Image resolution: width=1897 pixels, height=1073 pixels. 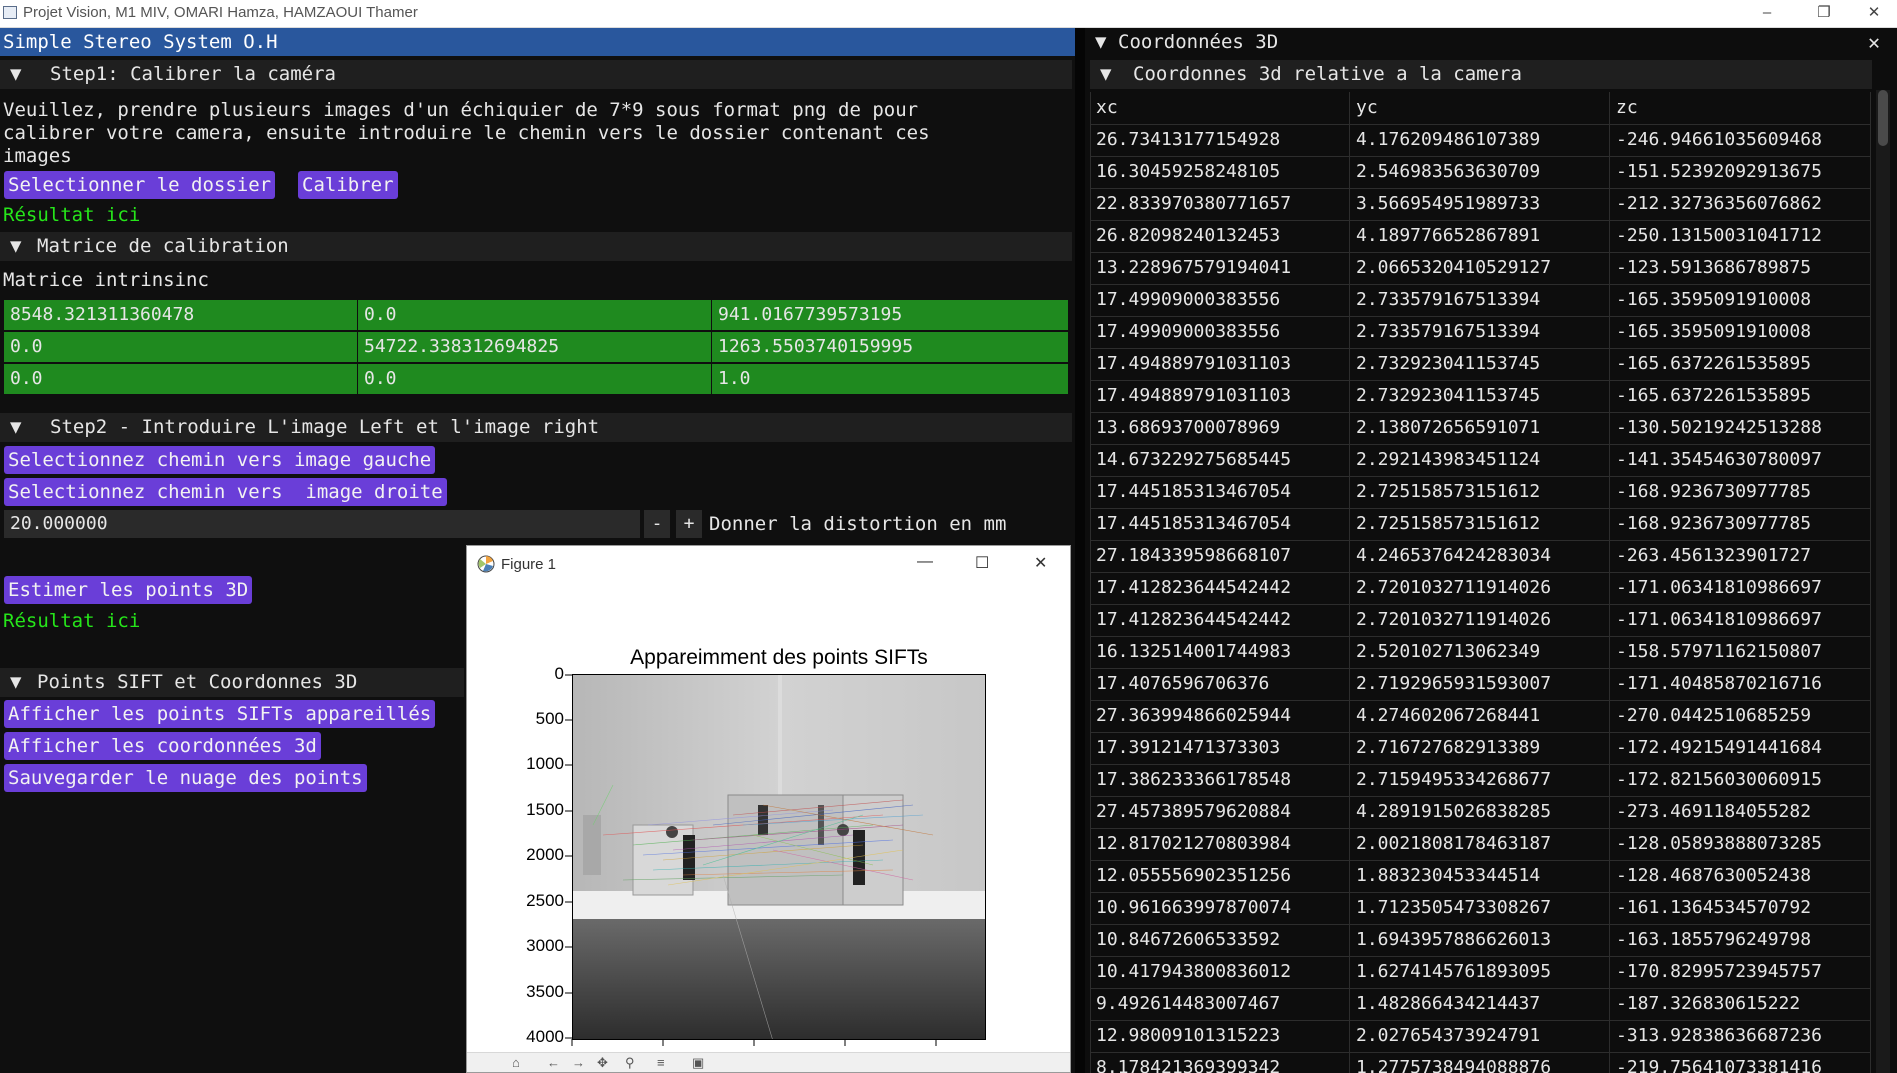 I want to click on y-tick-label: 0, so click(x=559, y=673).